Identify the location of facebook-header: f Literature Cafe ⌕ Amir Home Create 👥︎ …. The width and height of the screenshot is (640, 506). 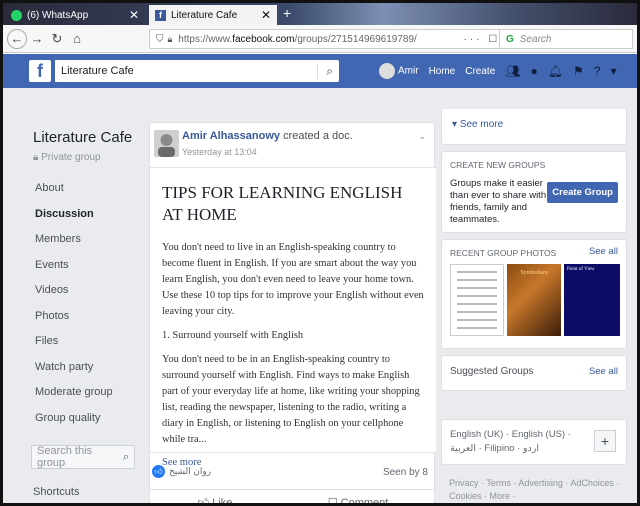
(320, 71).